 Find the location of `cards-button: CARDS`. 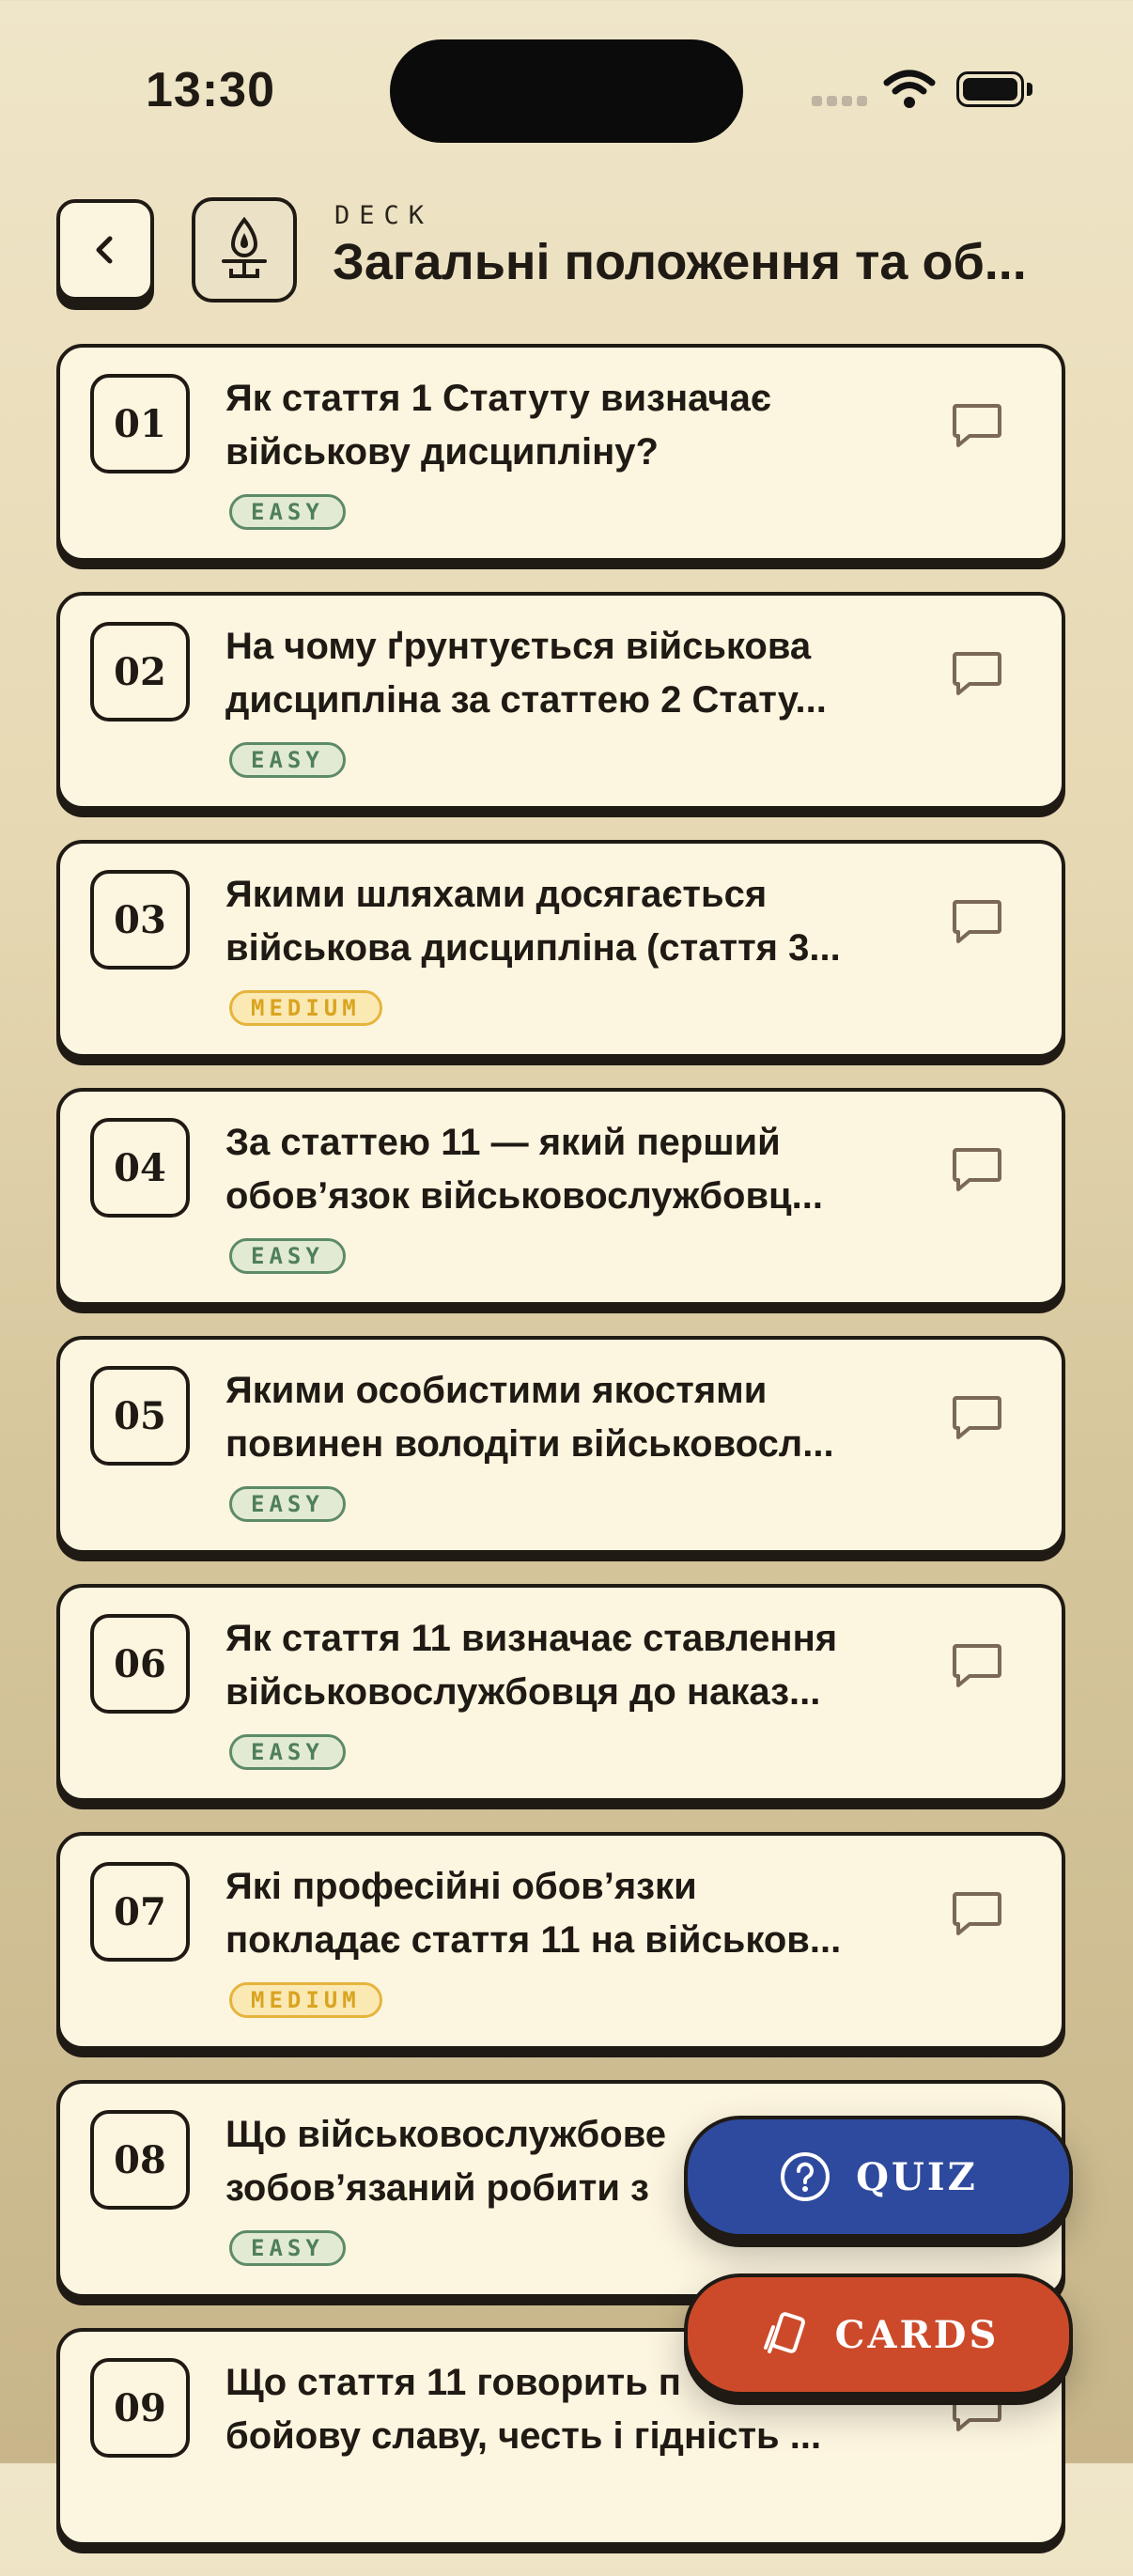

cards-button: CARDS is located at coordinates (878, 2334).